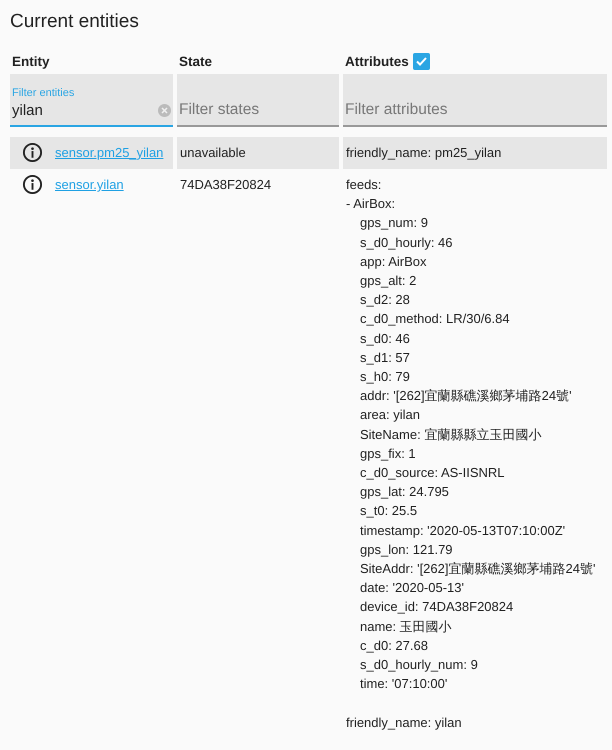 This screenshot has height=750, width=612. Describe the element at coordinates (435, 319) in the screenshot. I see `attribute-line: c_d0_method: LR/30/6.84` at that location.